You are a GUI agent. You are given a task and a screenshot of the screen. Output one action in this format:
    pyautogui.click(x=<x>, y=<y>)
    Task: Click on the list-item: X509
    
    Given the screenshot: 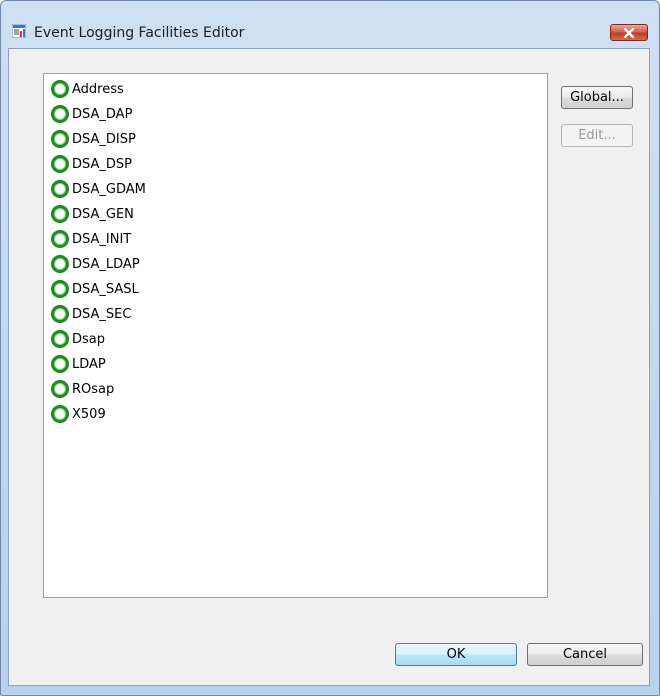 What is the action you would take?
    pyautogui.click(x=78, y=414)
    